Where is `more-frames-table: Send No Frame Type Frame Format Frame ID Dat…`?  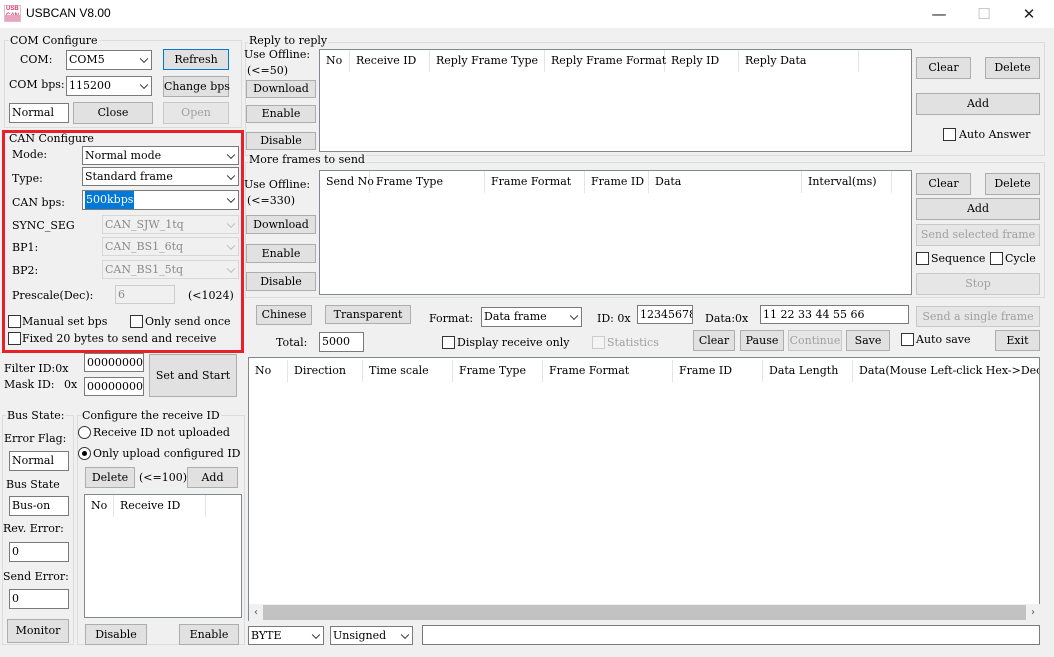 more-frames-table: Send No Frame Type Frame Format Frame ID Dat… is located at coordinates (615, 232).